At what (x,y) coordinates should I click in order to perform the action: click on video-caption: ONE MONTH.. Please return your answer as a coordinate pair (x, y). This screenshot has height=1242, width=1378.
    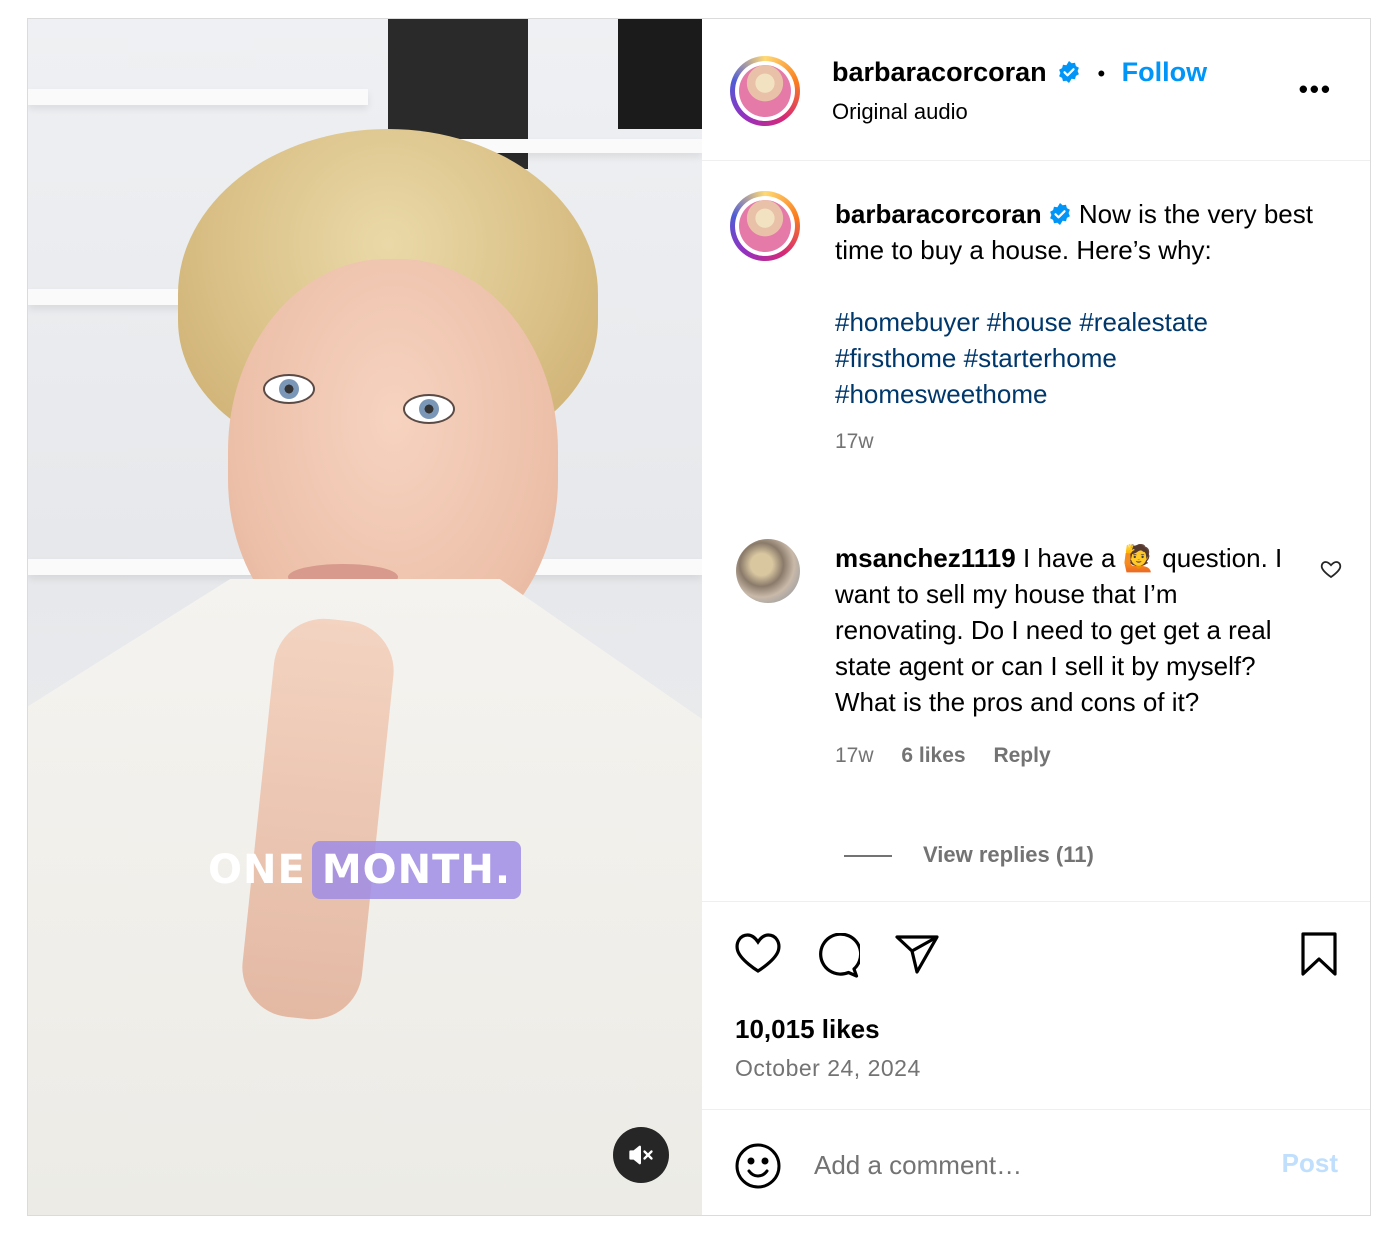
    Looking at the image, I should click on (365, 870).